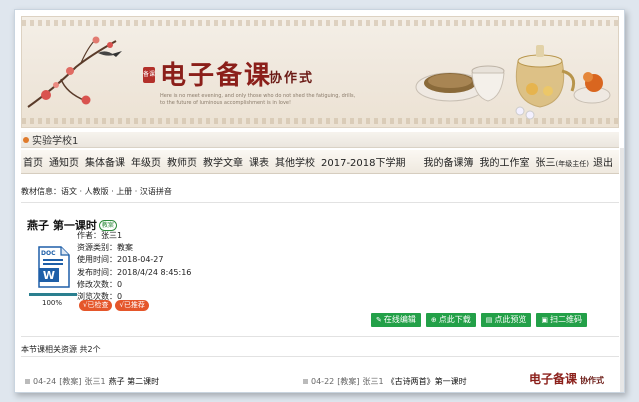  I want to click on meta-category: 资源类别：教案, so click(105, 248).